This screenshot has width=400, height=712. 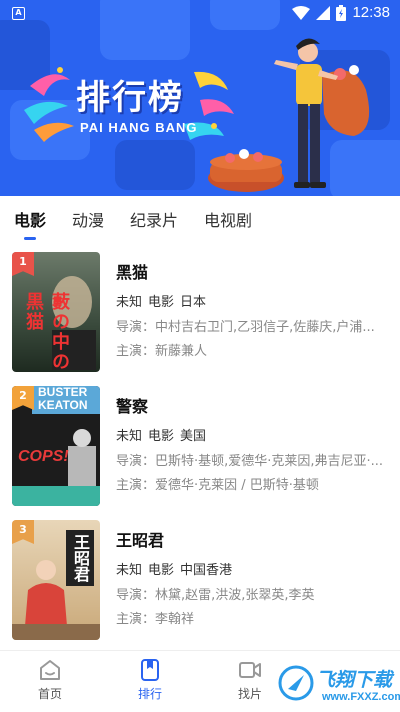 What do you see at coordinates (341, 12) in the screenshot?
I see `battery-icon` at bounding box center [341, 12].